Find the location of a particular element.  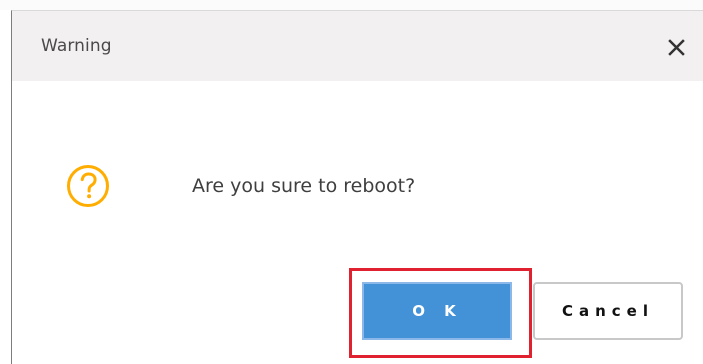

reboot-confirmation-message: Are you sure to reboot? is located at coordinates (304, 186).